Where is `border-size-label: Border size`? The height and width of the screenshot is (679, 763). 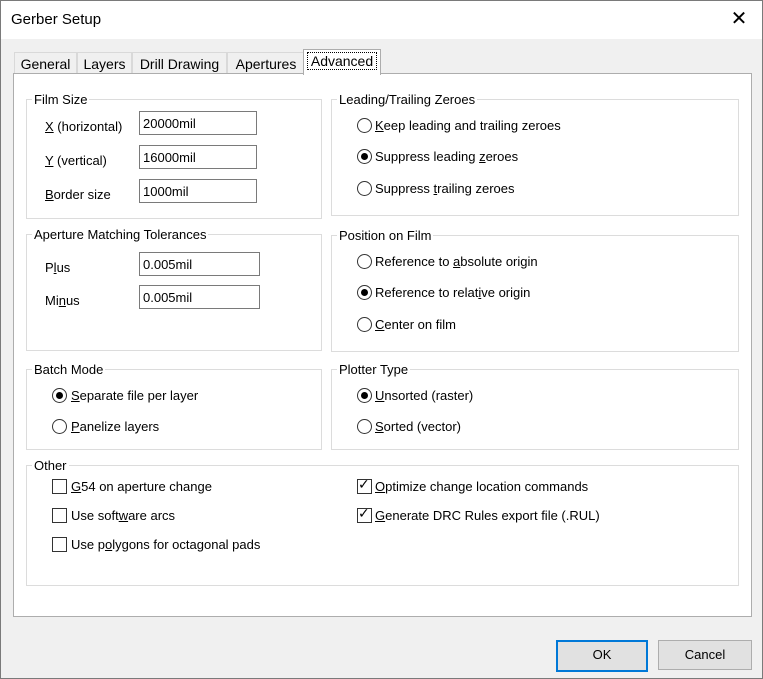
border-size-label: Border size is located at coordinates (78, 194).